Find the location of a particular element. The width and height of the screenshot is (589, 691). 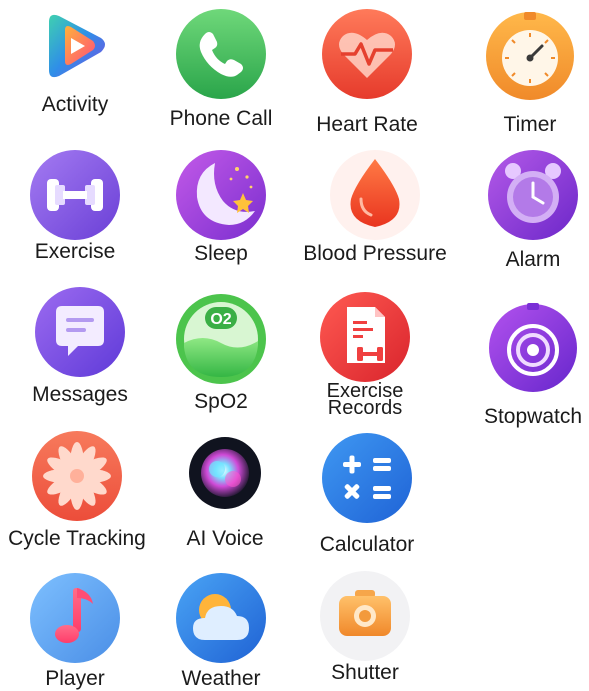

timer-icon is located at coordinates (530, 54).